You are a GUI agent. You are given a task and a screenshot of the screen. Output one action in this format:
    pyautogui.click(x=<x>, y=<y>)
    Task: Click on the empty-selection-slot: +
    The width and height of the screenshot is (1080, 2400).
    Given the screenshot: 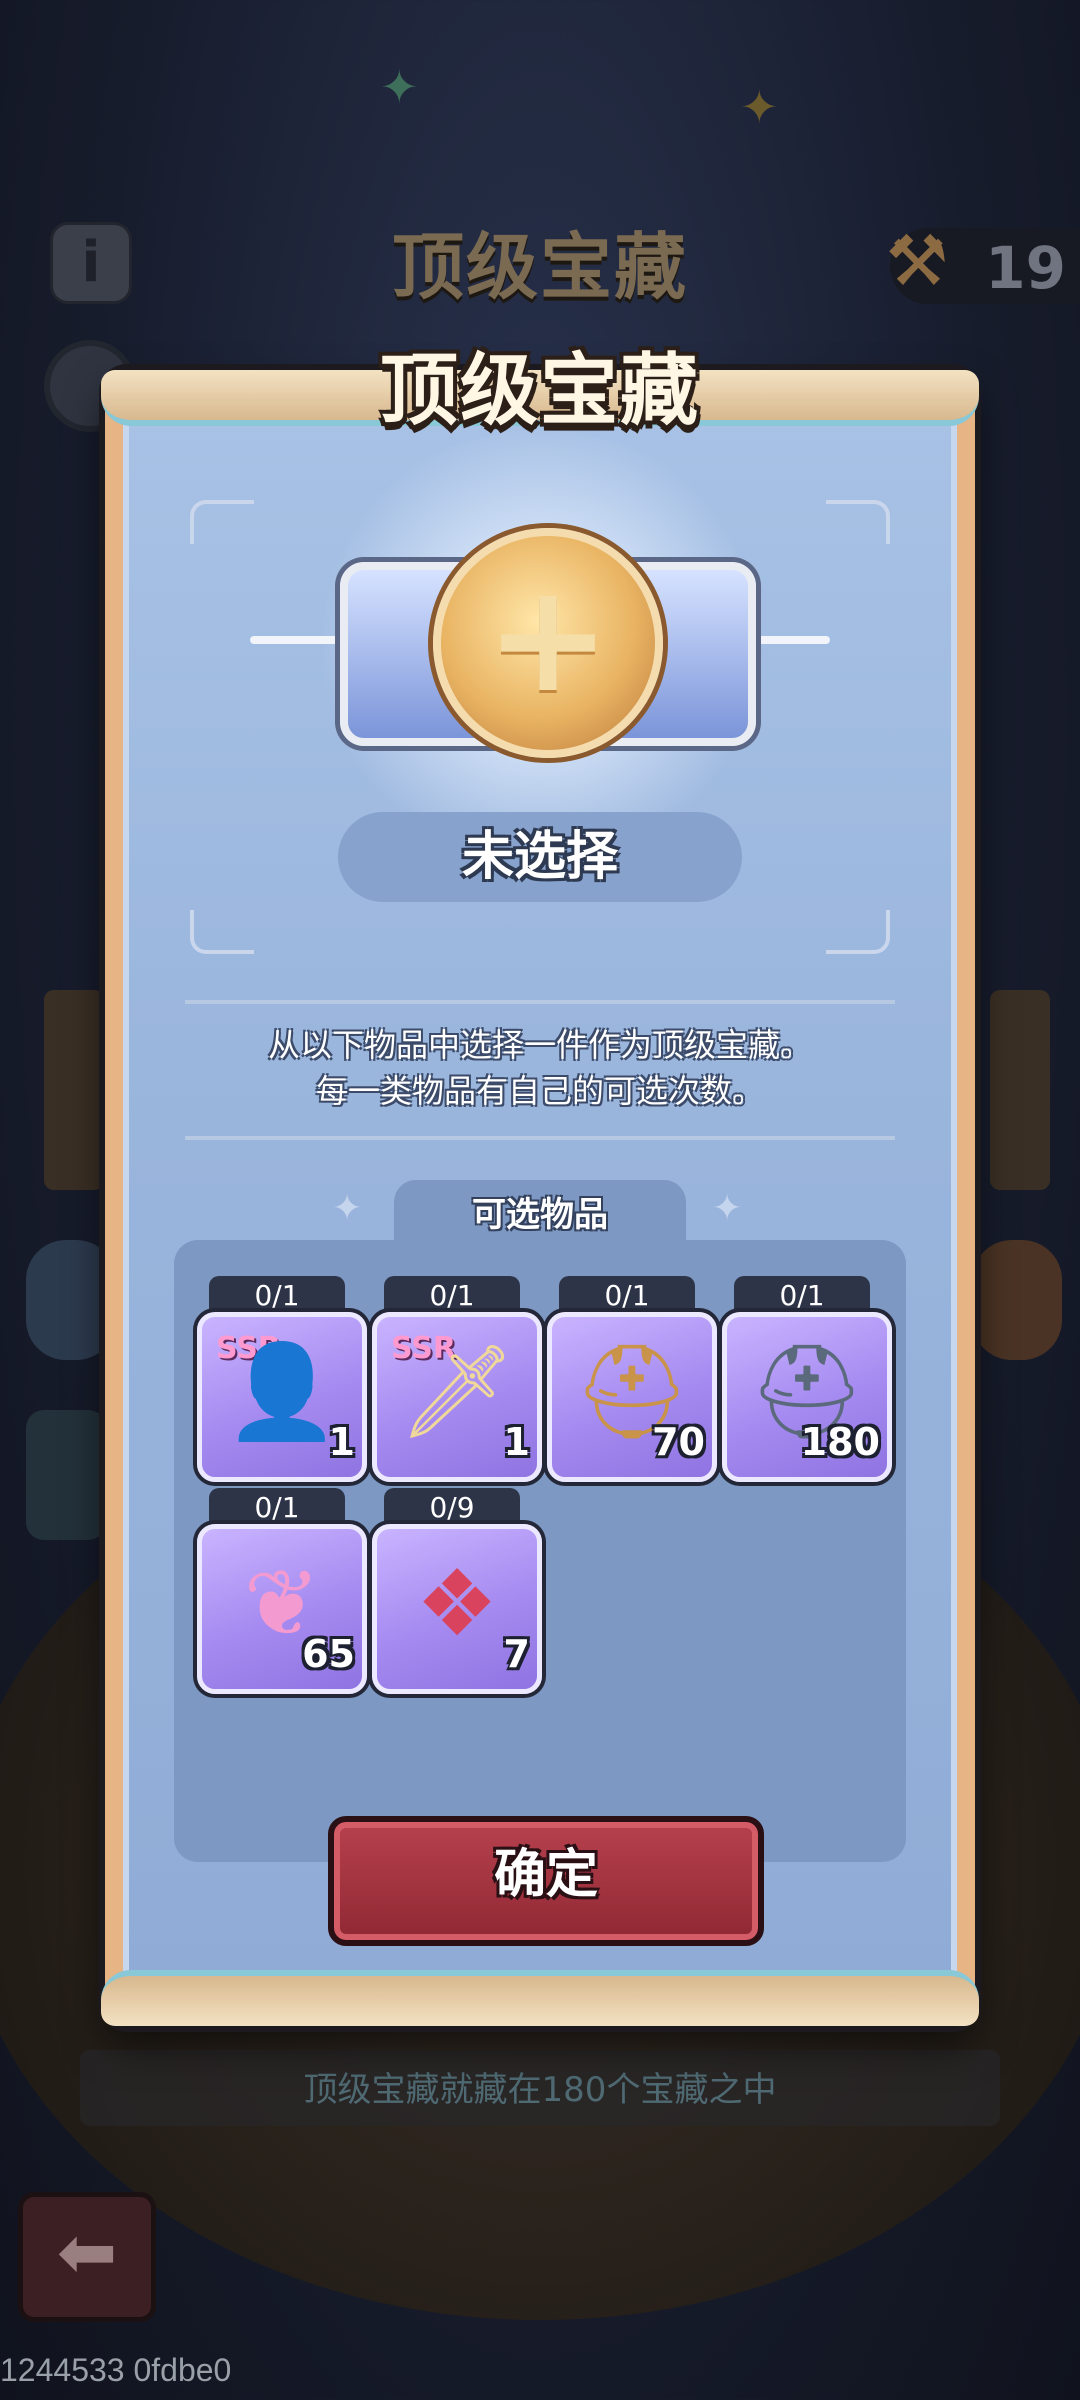 What is the action you would take?
    pyautogui.click(x=548, y=643)
    